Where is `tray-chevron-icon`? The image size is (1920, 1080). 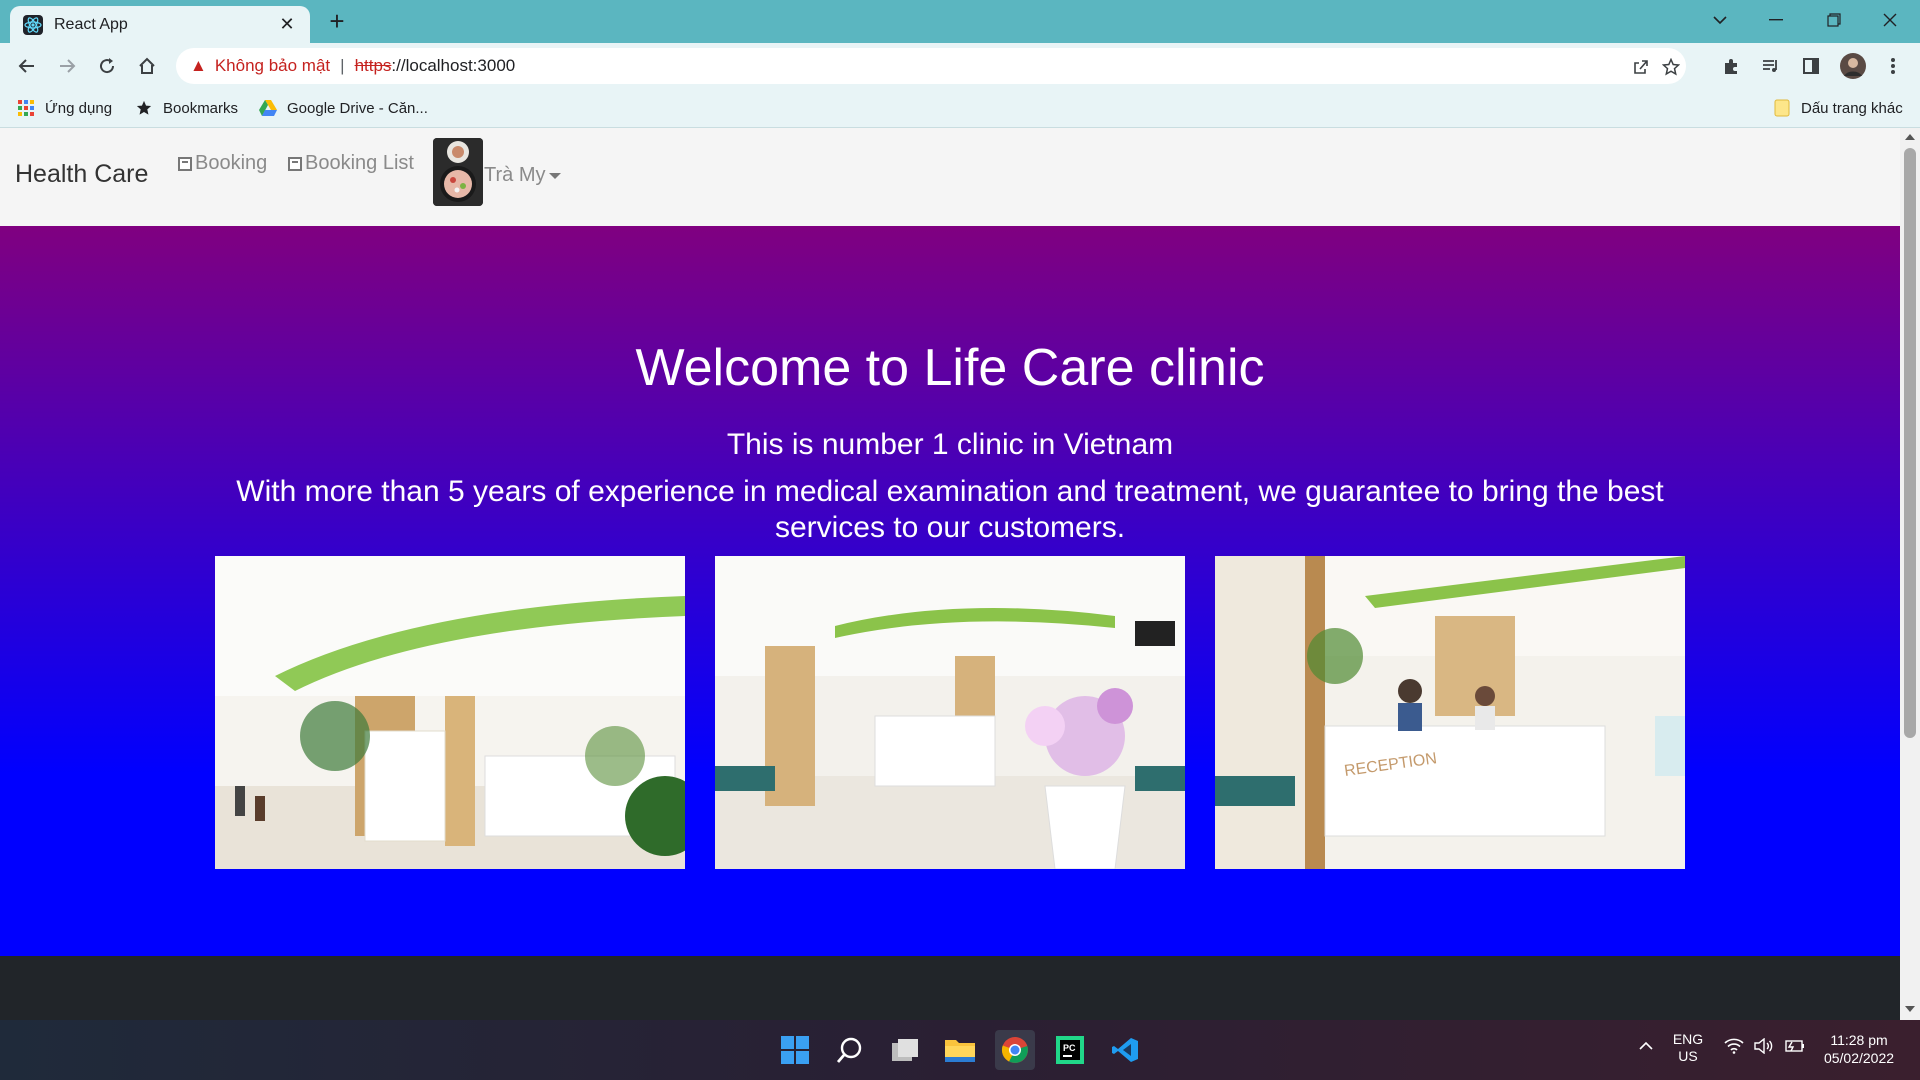
tray-chevron-icon is located at coordinates (1646, 1046).